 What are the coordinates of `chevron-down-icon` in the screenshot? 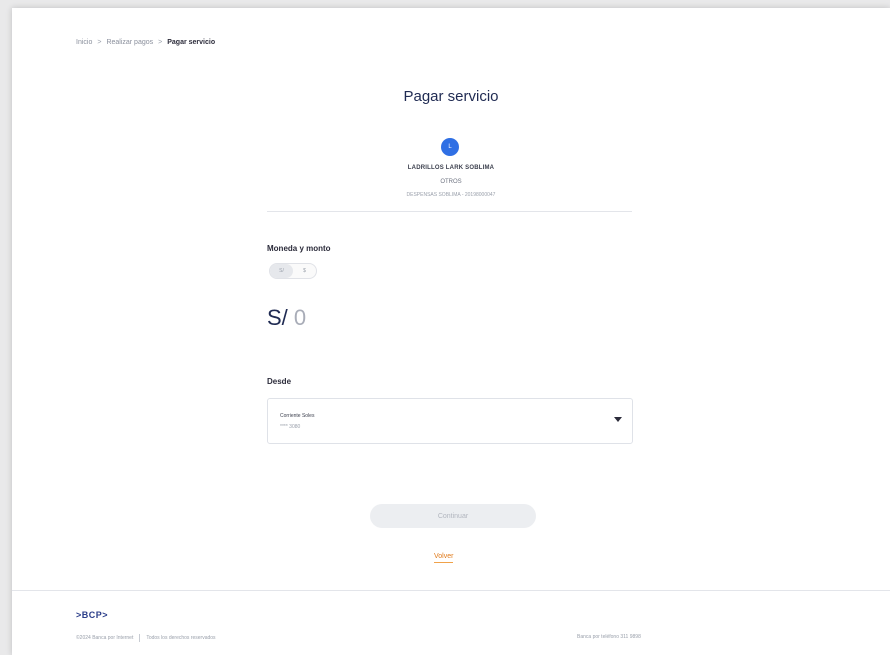 It's located at (618, 419).